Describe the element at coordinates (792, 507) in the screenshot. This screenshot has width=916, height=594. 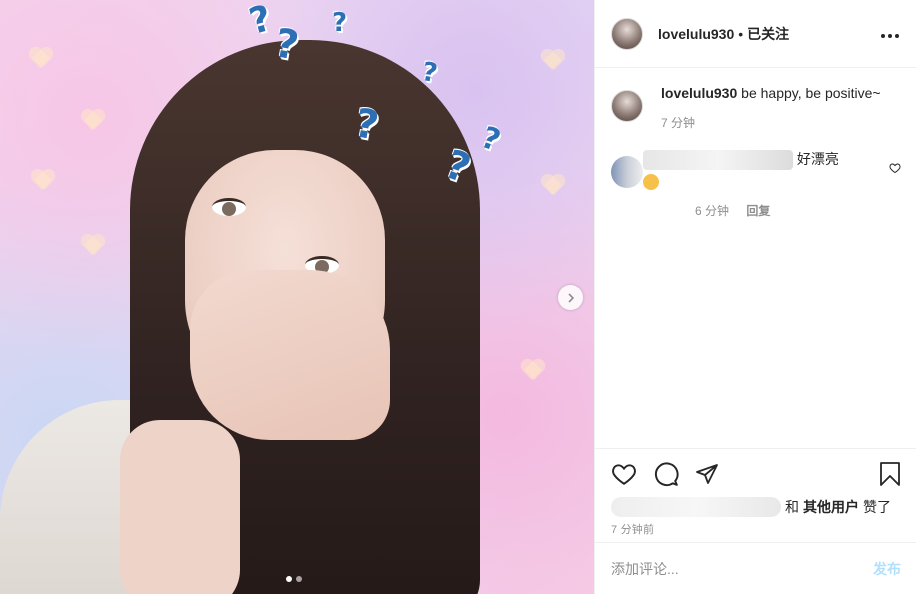
I see `likes-connector: 和` at that location.